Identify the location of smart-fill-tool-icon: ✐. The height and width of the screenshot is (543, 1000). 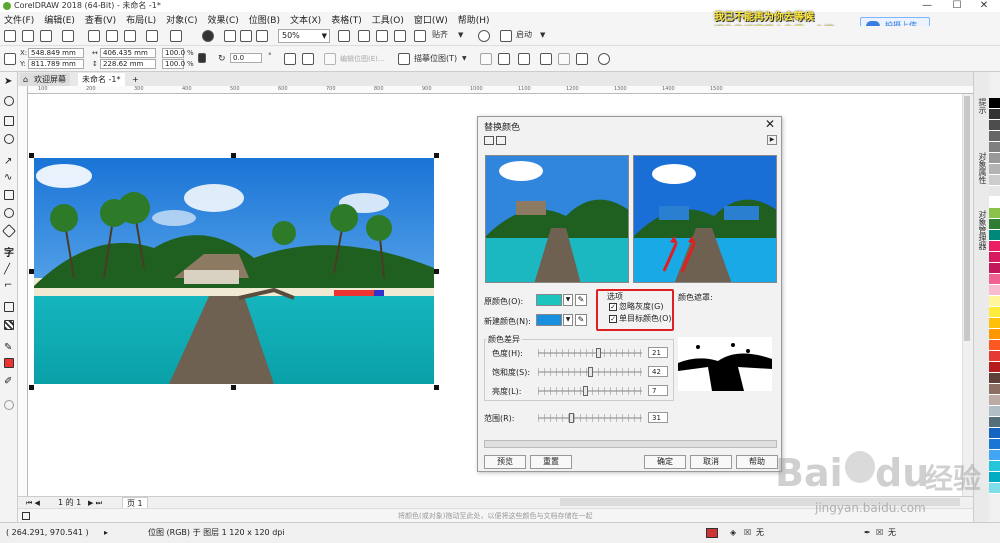
(9, 381).